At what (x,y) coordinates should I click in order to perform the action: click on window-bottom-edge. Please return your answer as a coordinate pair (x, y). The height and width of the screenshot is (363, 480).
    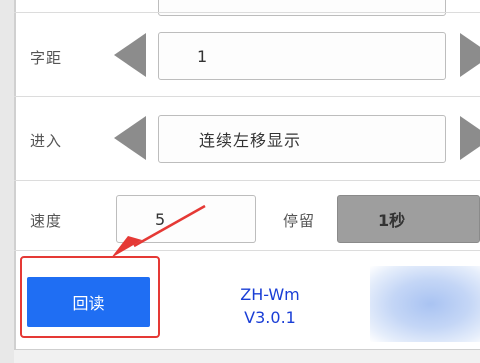
    Looking at the image, I should click on (247, 356).